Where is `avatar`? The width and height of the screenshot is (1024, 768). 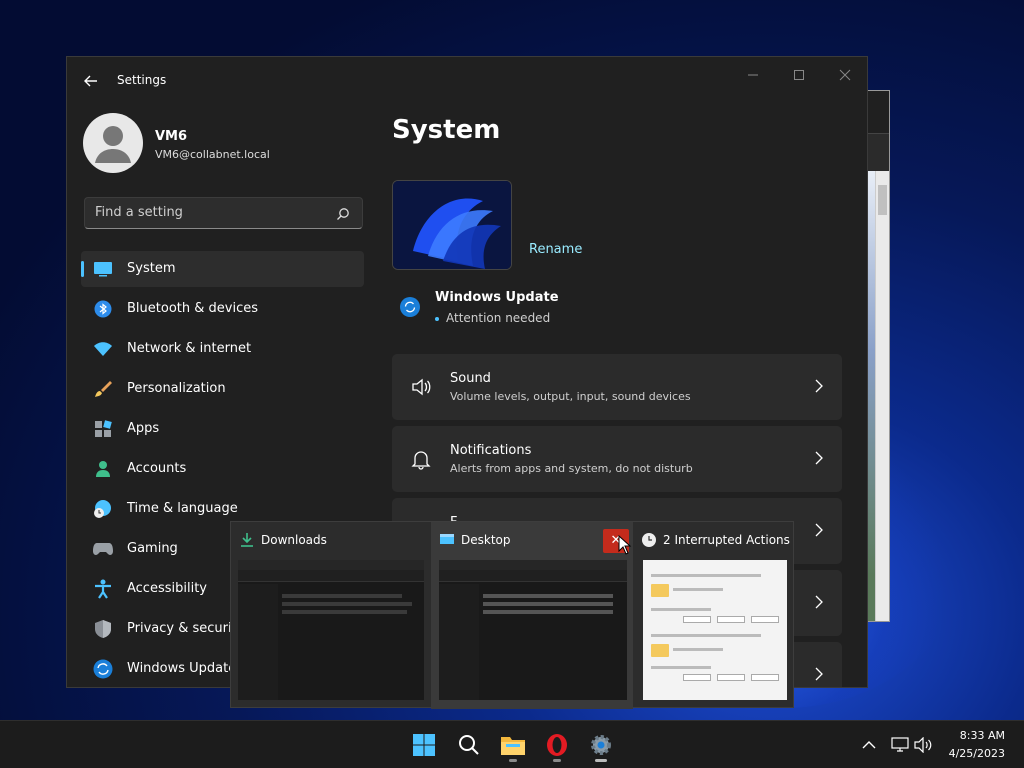
avatar is located at coordinates (113, 143).